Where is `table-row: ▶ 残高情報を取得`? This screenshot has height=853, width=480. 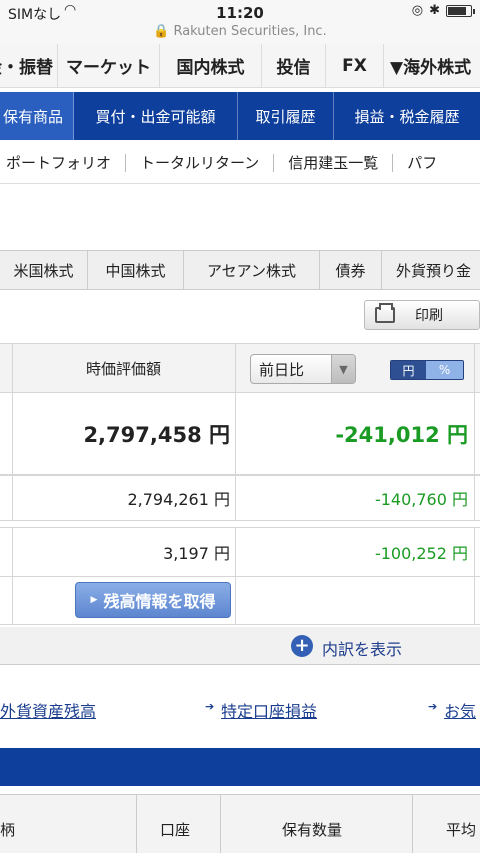 table-row: ▶ 残高情報を取得 is located at coordinates (240, 601).